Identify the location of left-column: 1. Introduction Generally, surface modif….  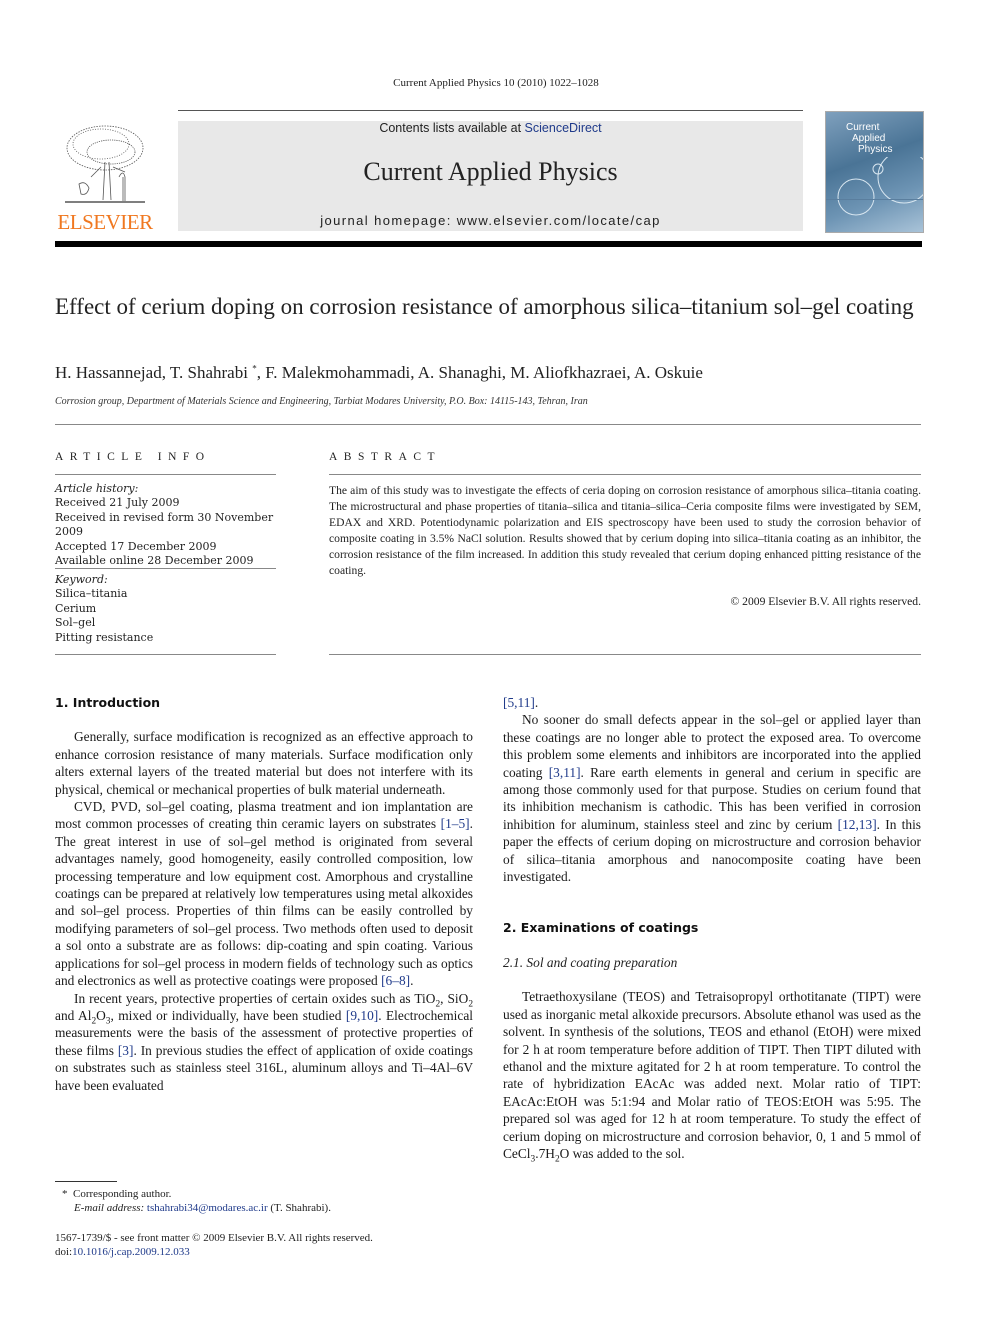
(264, 894).